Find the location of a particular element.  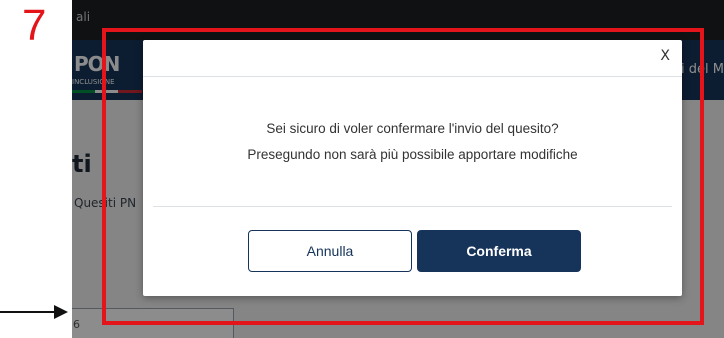

step-number-annotation: 7 is located at coordinates (34, 25).